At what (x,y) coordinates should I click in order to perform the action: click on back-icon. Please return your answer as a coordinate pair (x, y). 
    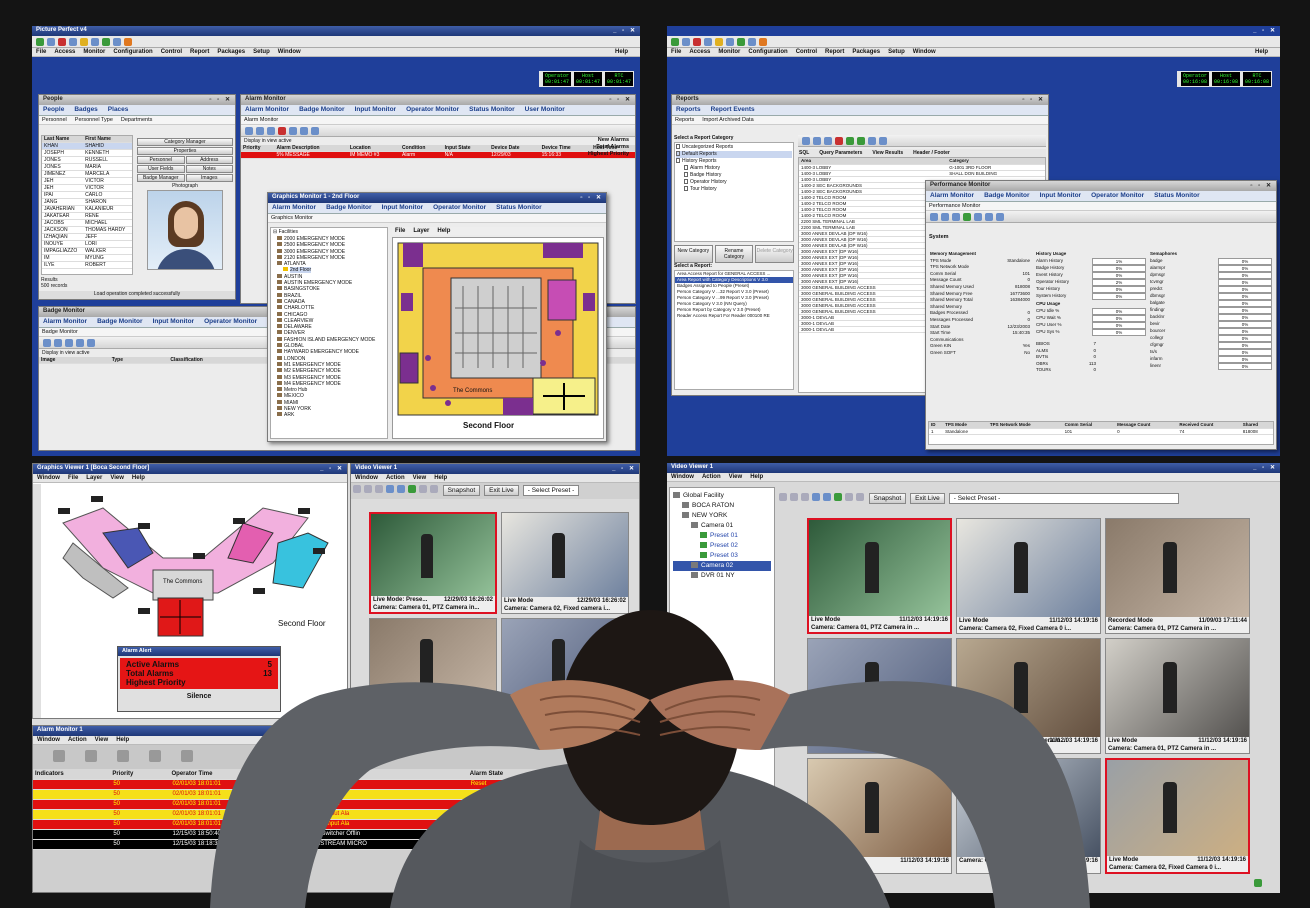
    Looking at the image, I should click on (40, 42).